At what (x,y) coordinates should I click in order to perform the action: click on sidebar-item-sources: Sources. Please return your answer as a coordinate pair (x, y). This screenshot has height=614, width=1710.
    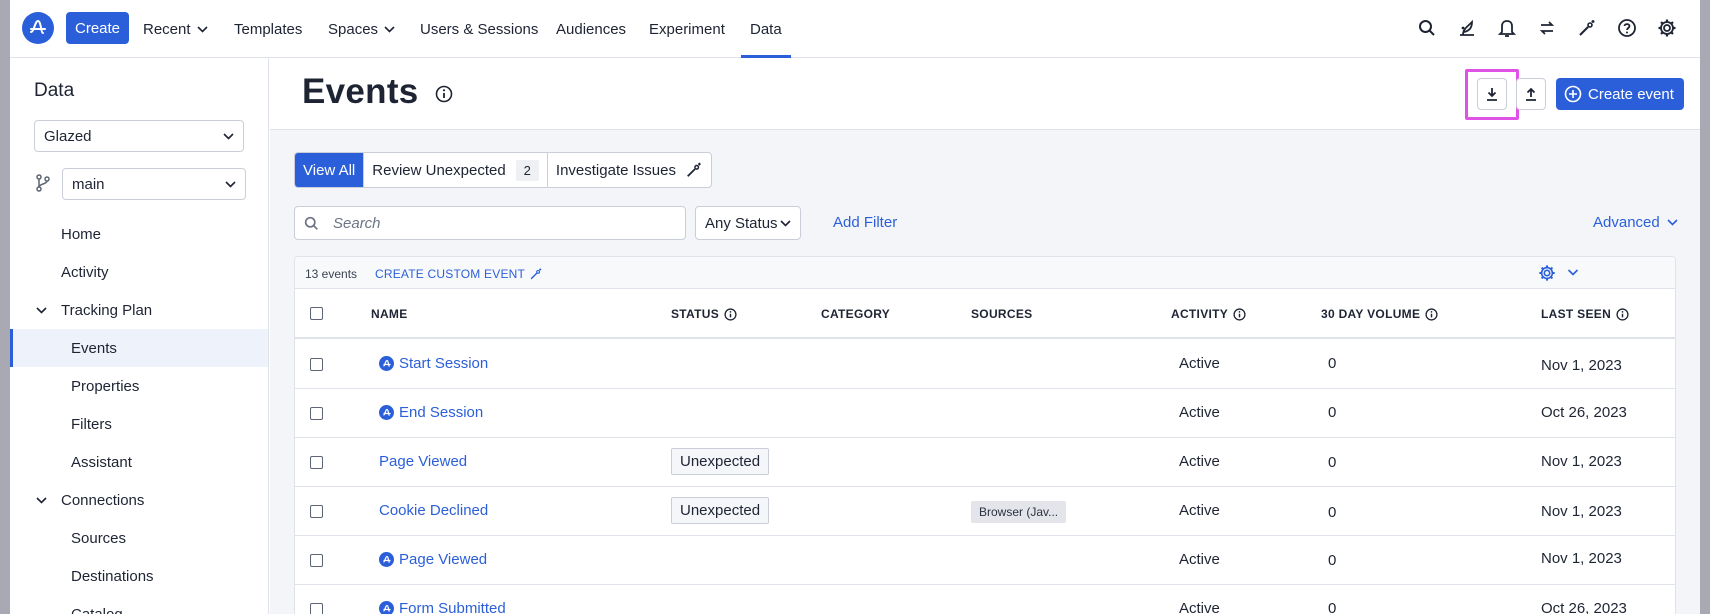
    Looking at the image, I should click on (139, 538).